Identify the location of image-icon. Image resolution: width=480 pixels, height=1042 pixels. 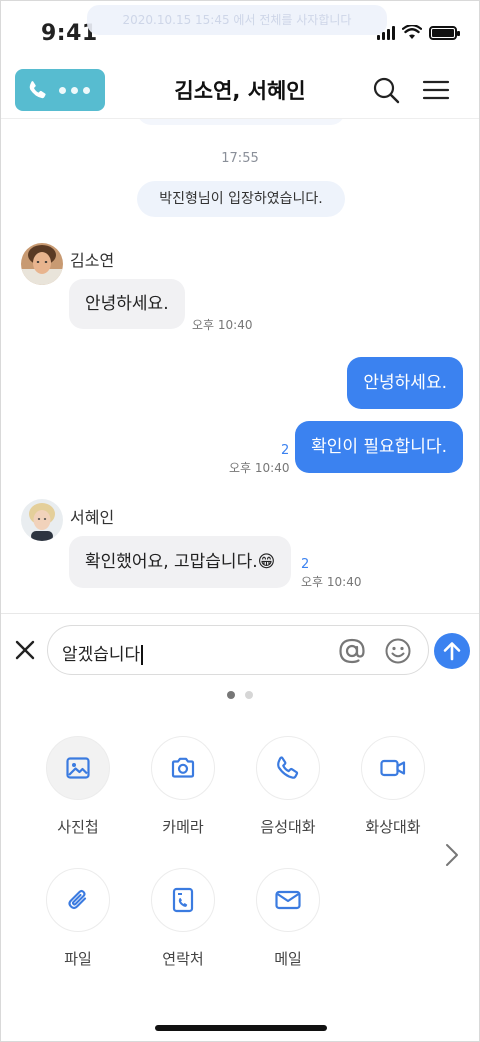
(78, 768).